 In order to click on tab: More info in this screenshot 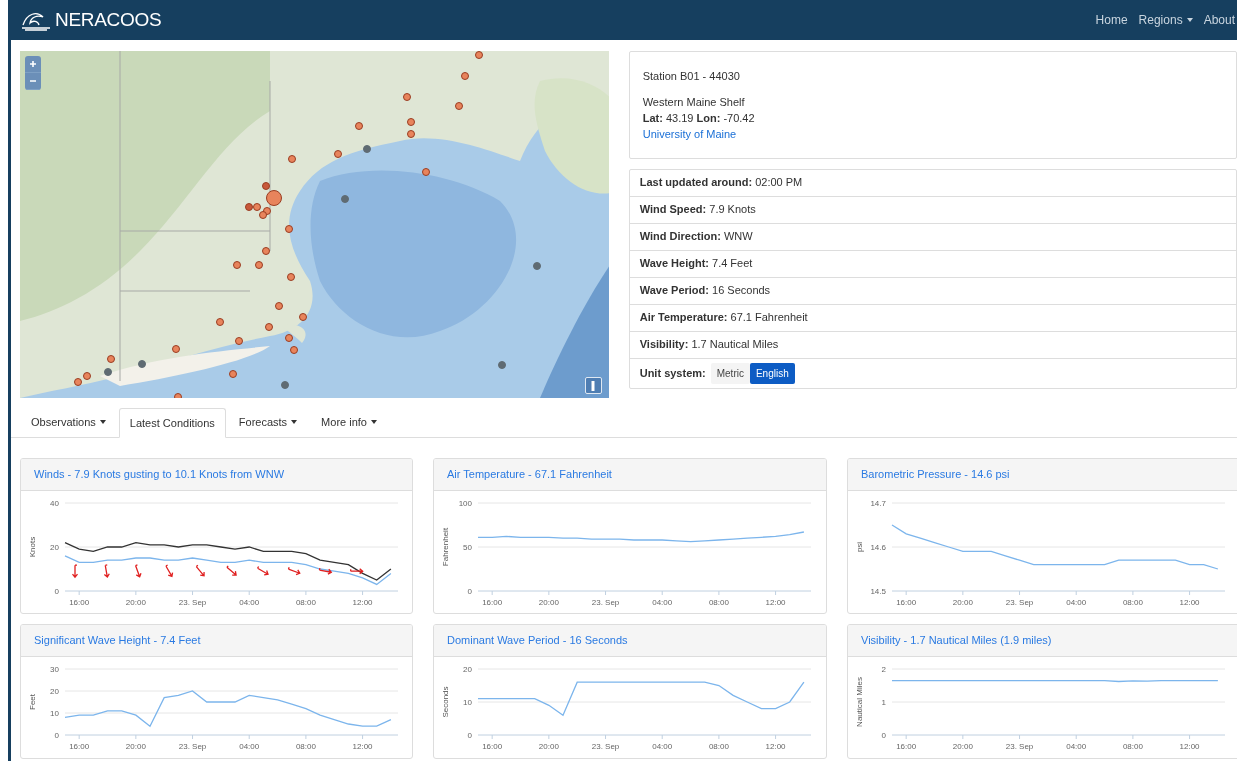, I will do `click(349, 422)`.